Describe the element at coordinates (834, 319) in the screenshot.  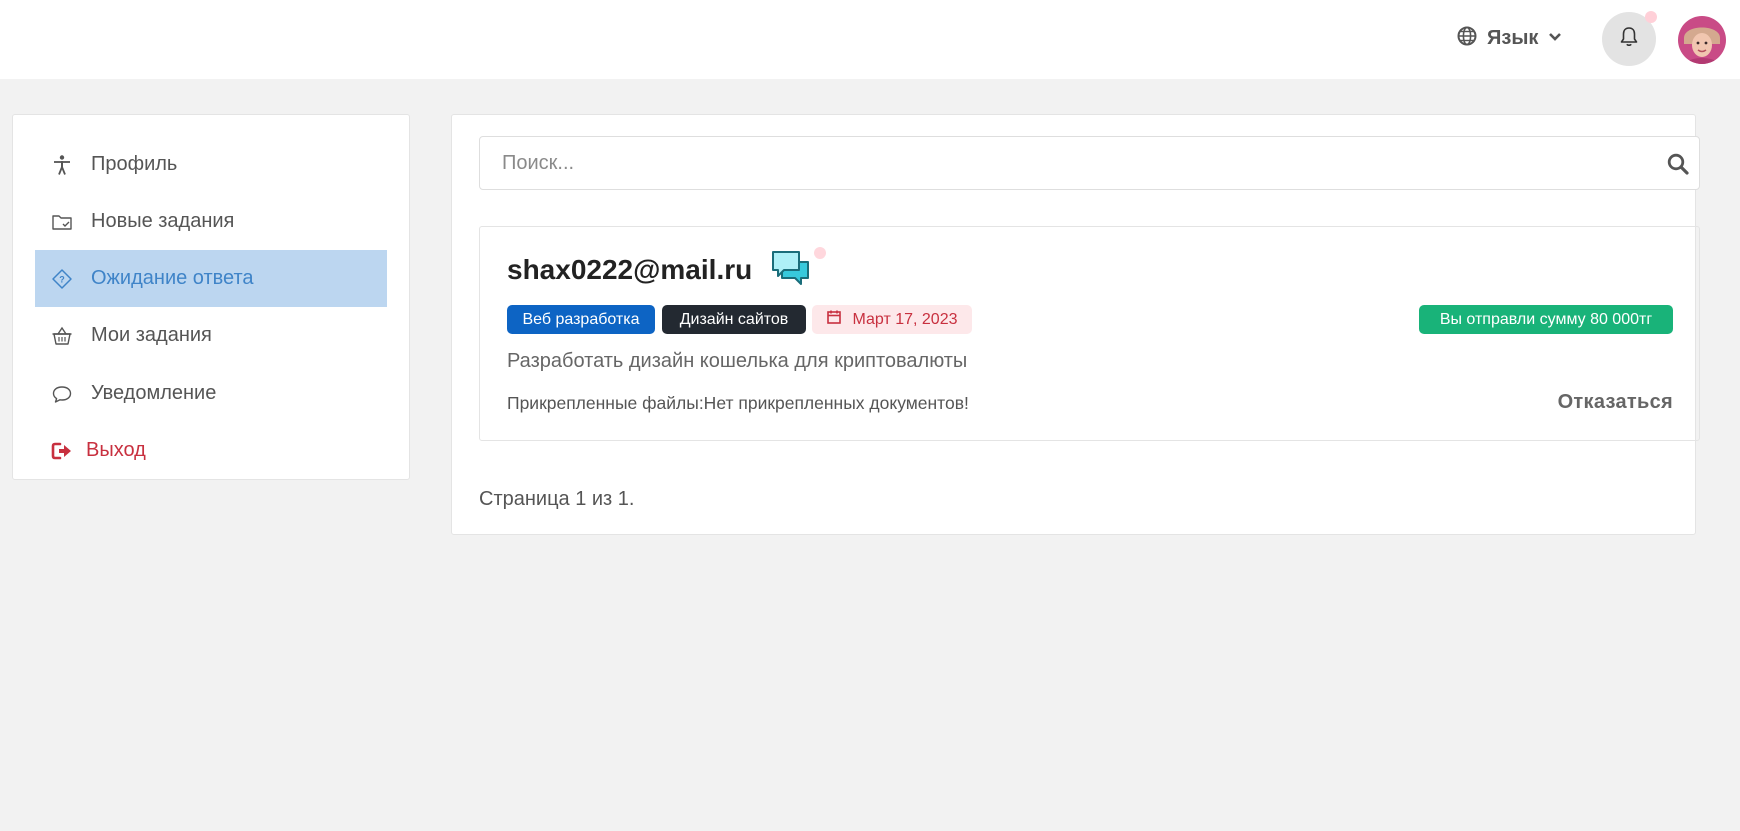
I see `calendar-icon` at that location.